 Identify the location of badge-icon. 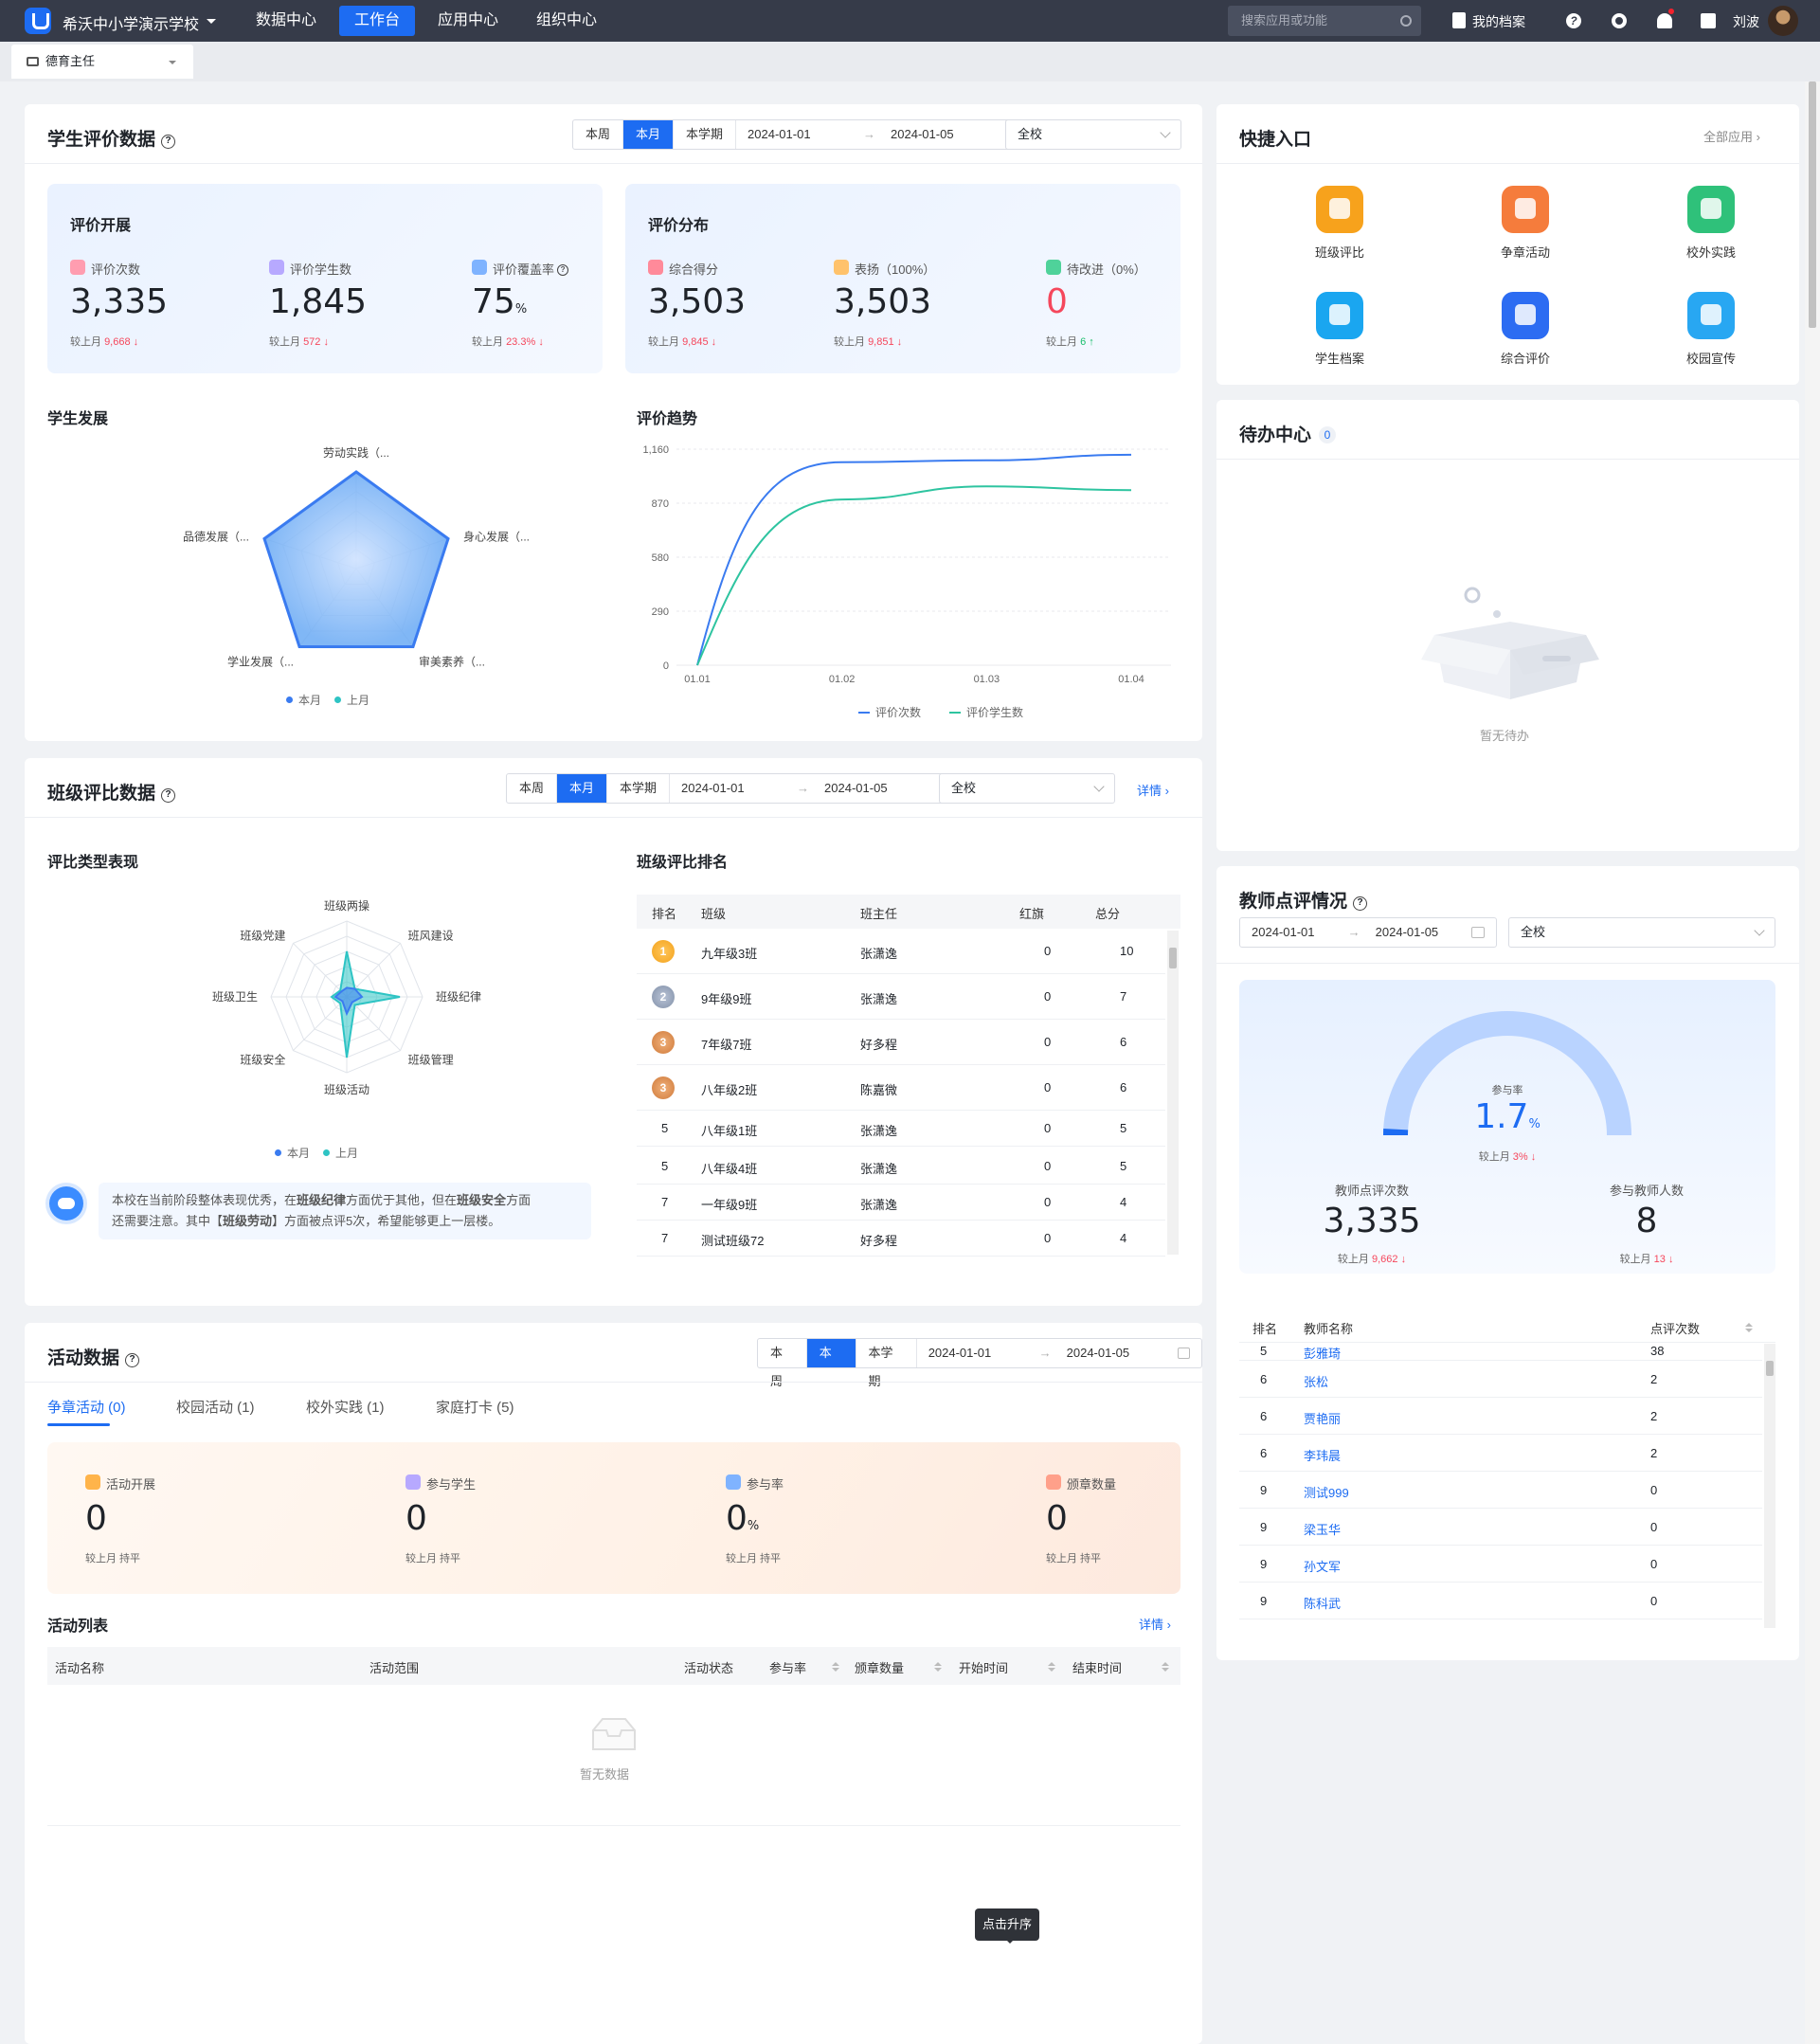
(1340, 209).